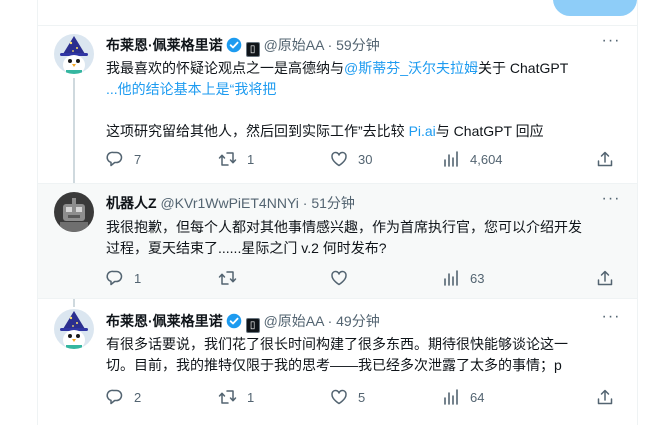  Describe the element at coordinates (411, 68) in the screenshot. I see `mention-link: @斯蒂芬_沃尔夫拉姆` at that location.